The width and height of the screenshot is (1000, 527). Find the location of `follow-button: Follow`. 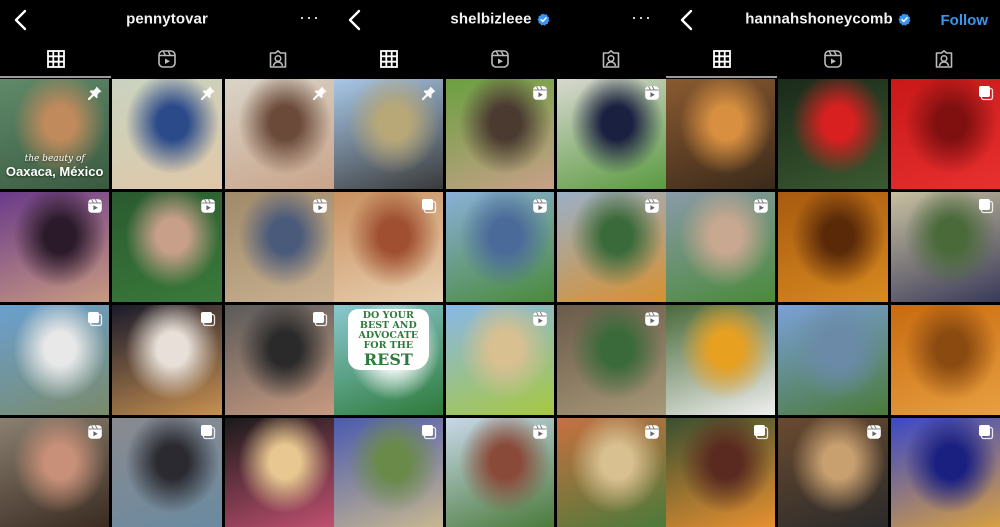

follow-button: Follow is located at coordinates (965, 20).